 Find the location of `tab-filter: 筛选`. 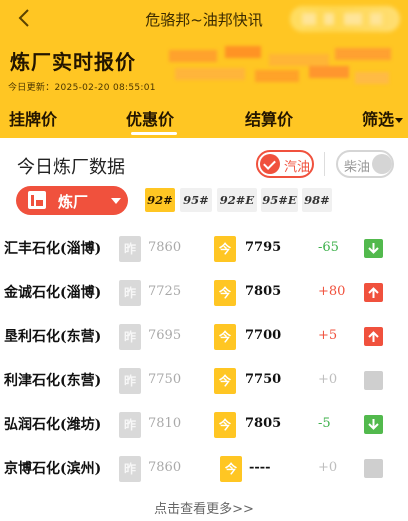

tab-filter: 筛选 is located at coordinates (383, 118).